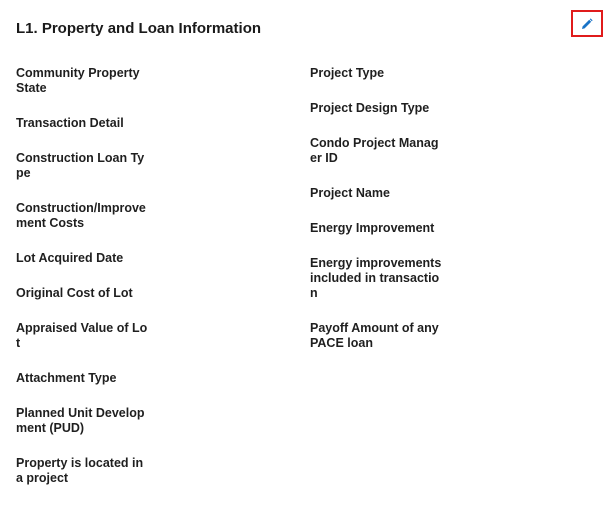  I want to click on field-label-community-property-state: Community Property State, so click(78, 80).